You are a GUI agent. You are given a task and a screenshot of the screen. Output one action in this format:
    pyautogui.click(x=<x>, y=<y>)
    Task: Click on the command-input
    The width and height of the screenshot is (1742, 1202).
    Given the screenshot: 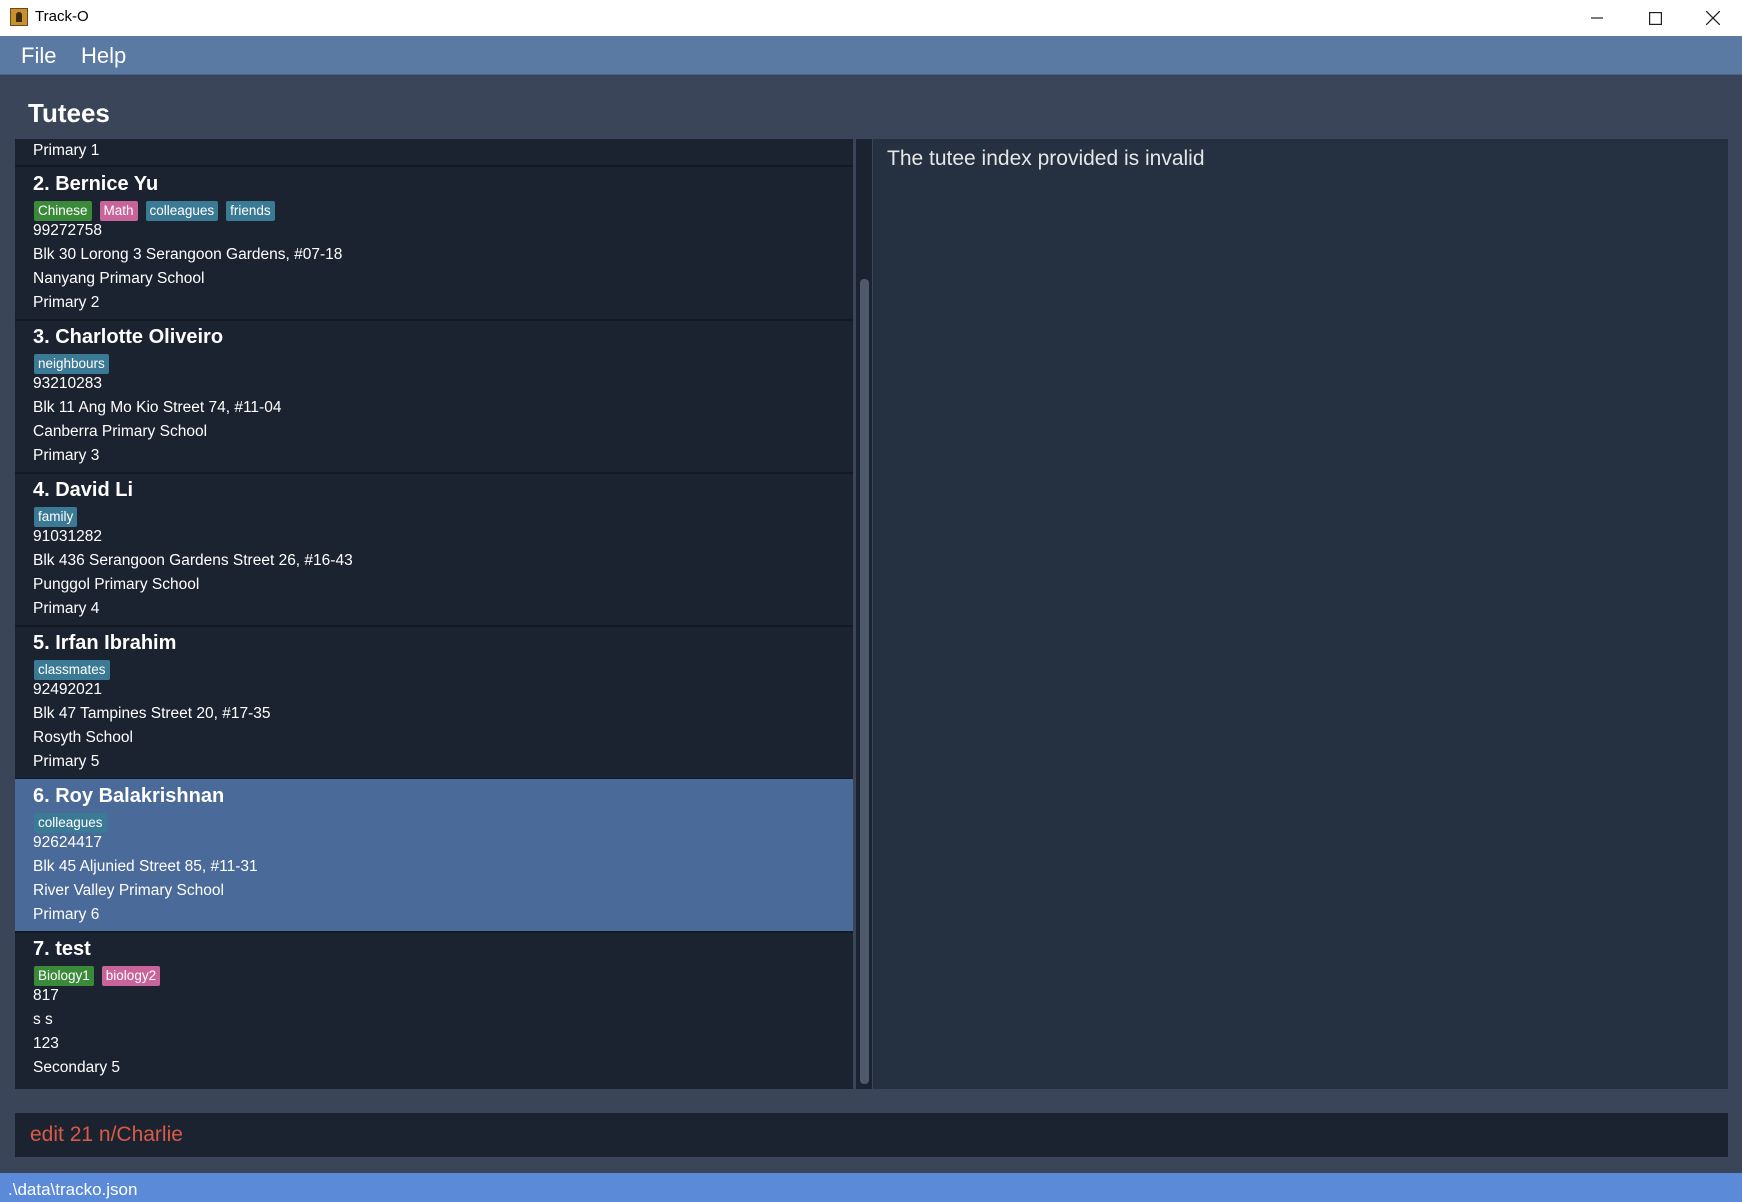 What is the action you would take?
    pyautogui.click(x=870, y=1135)
    